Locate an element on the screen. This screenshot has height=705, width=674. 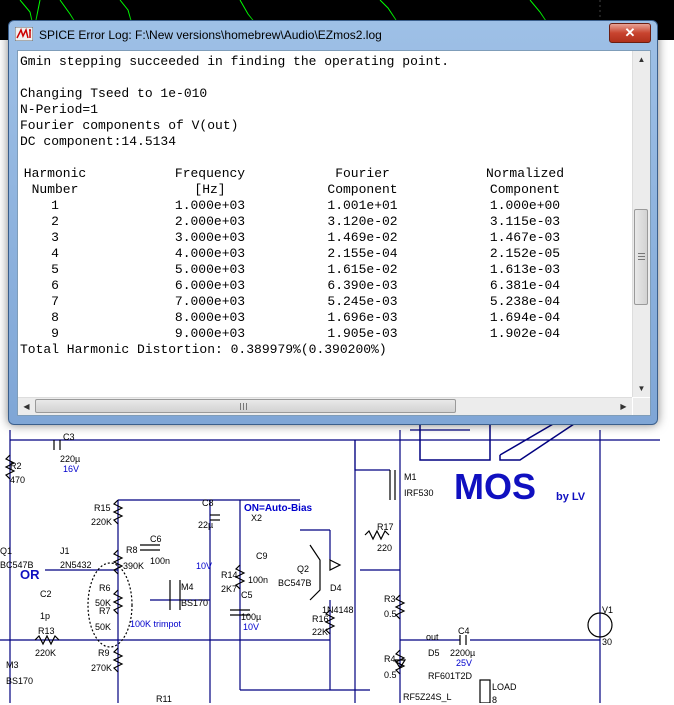
part-m2-value: RF5Z24S_L is located at coordinates (427, 697).